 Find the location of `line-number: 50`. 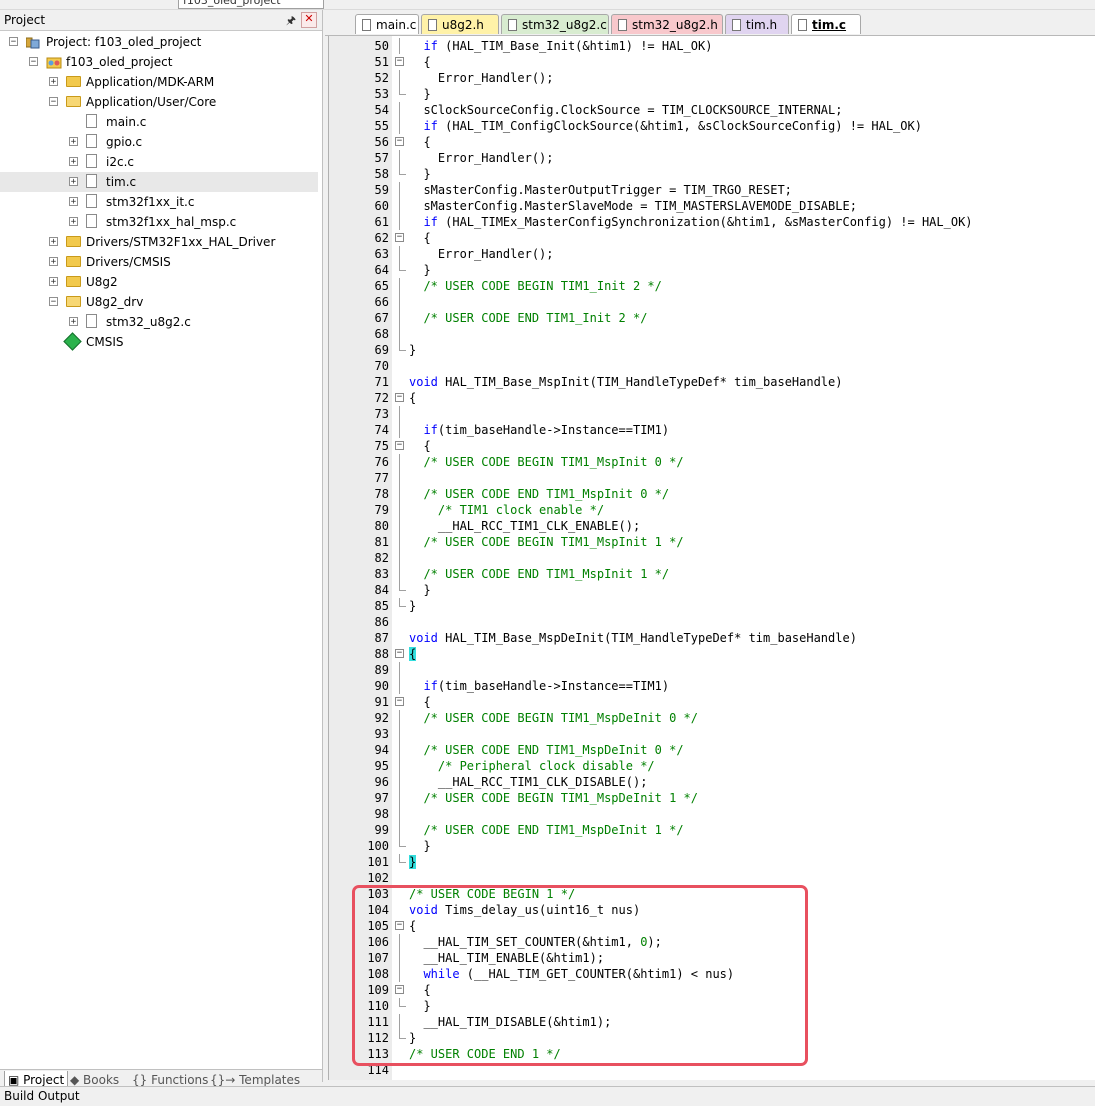

line-number: 50 is located at coordinates (381, 46).